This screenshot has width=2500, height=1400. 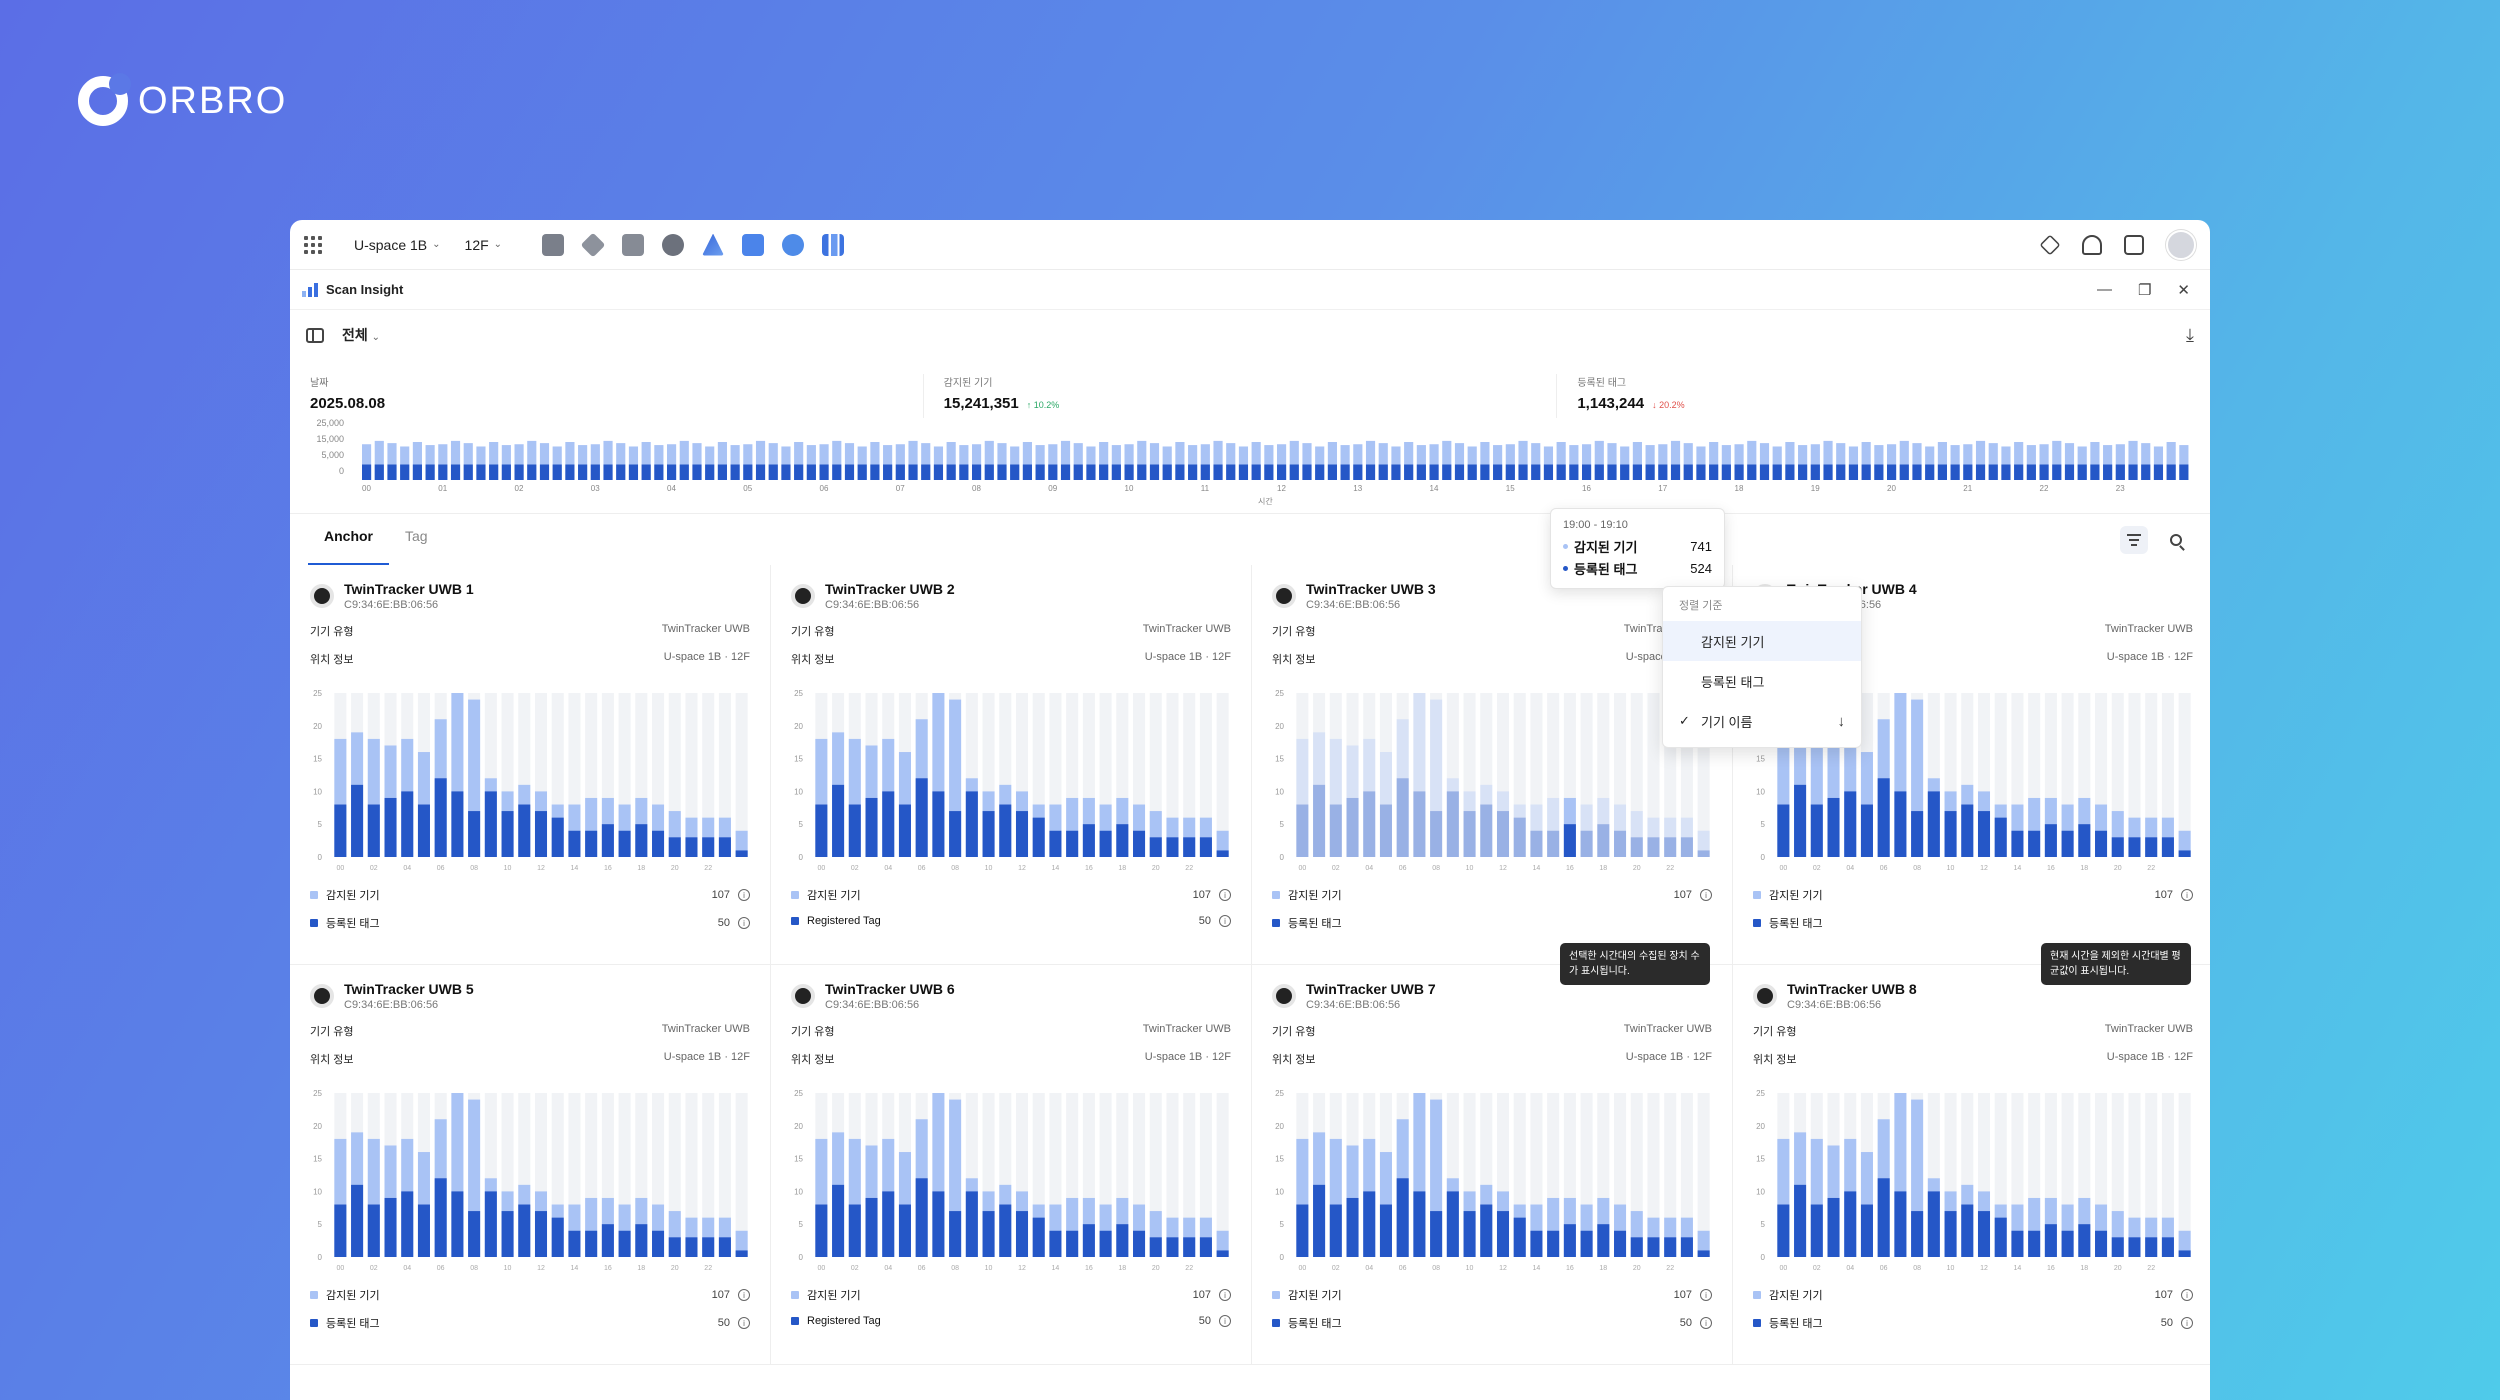 I want to click on sort-filter-button, so click(x=2134, y=540).